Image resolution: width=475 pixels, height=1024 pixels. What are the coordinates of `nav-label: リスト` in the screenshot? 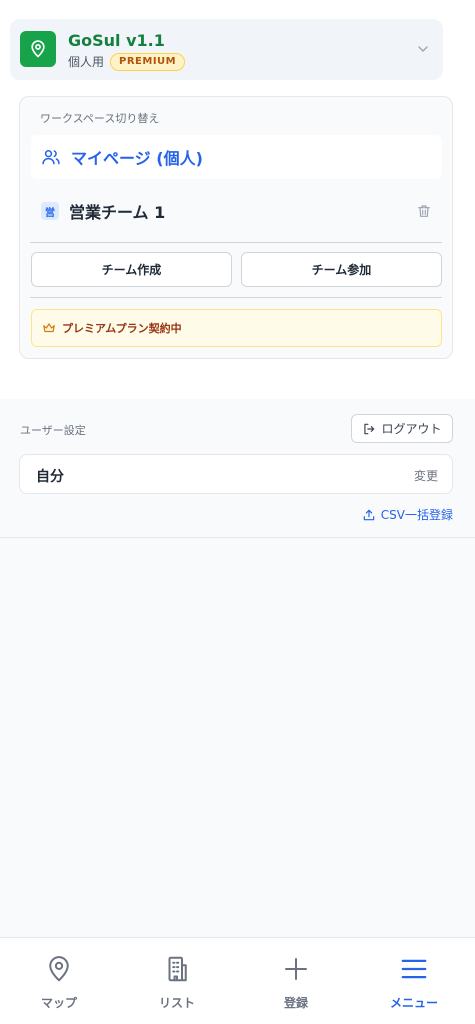 It's located at (176, 1003).